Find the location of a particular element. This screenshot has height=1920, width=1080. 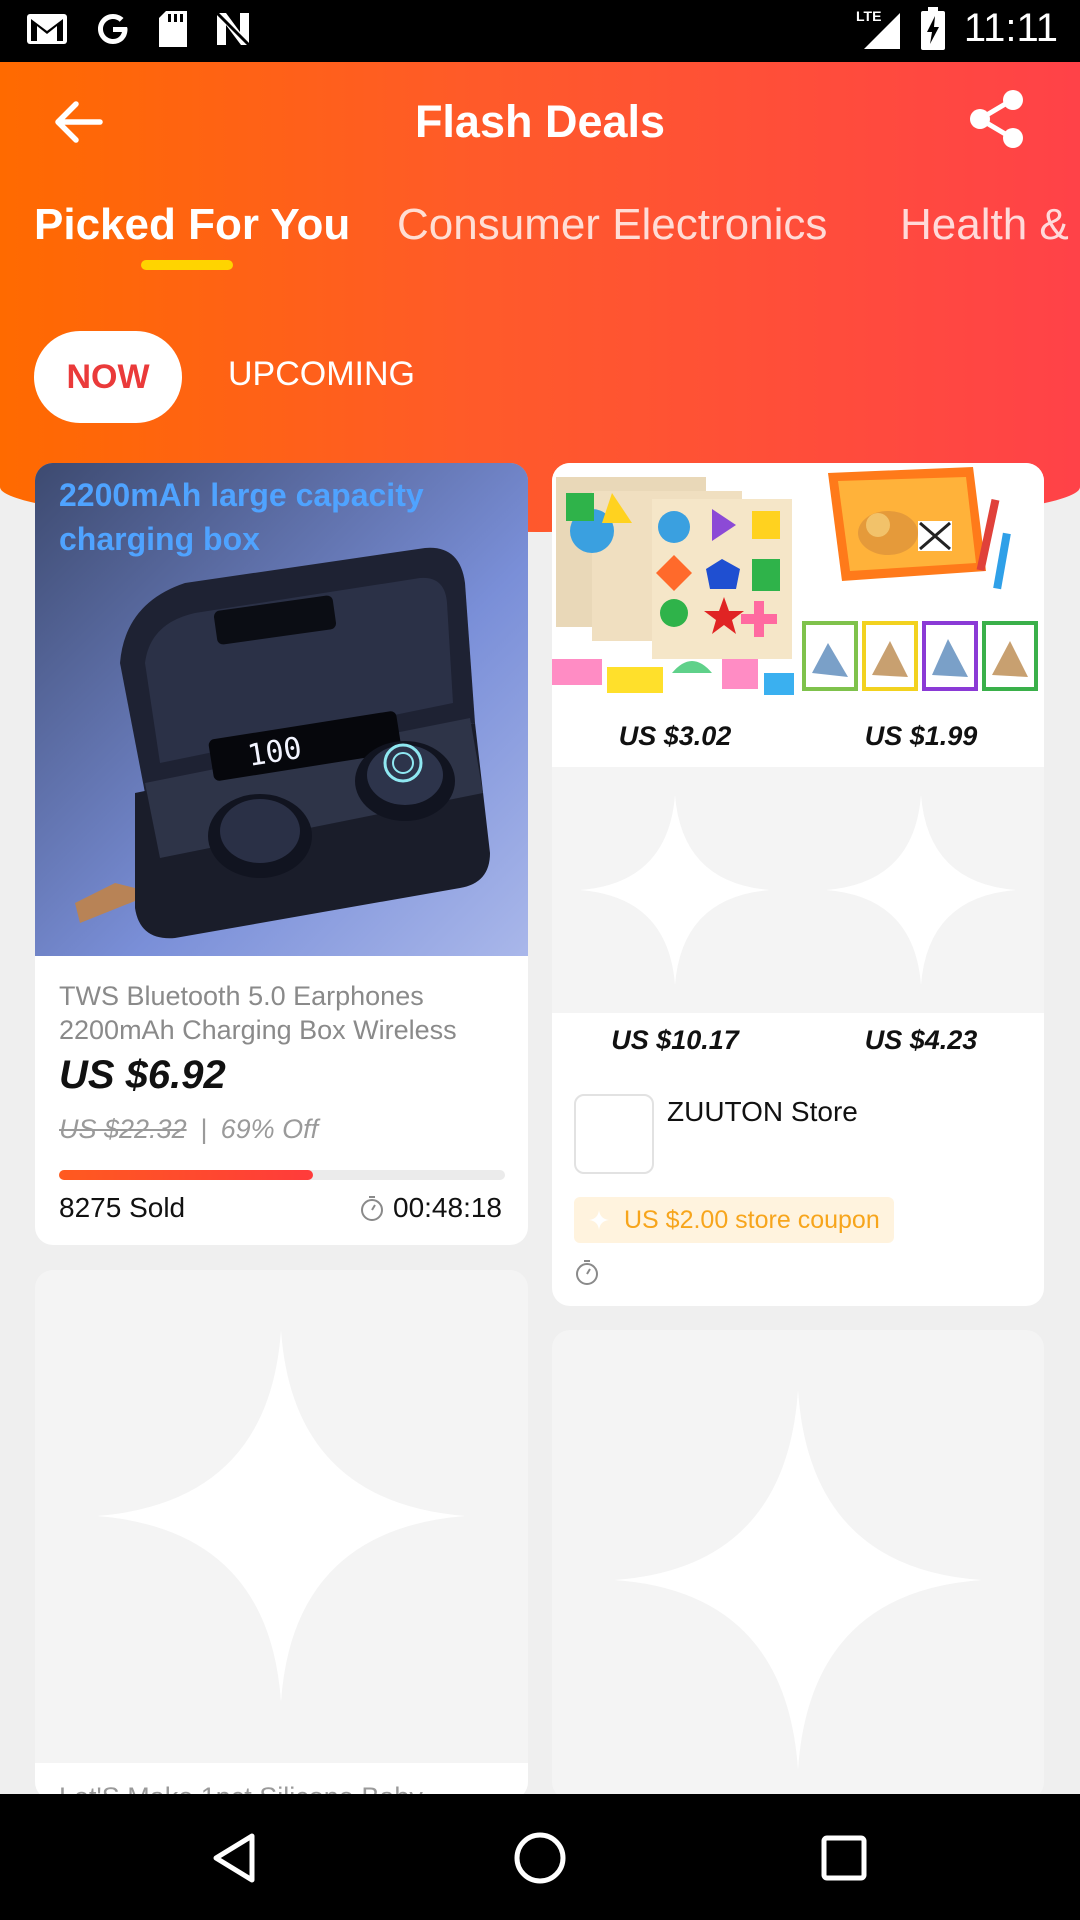

deal-price: US $6.92 is located at coordinates (142, 1075).